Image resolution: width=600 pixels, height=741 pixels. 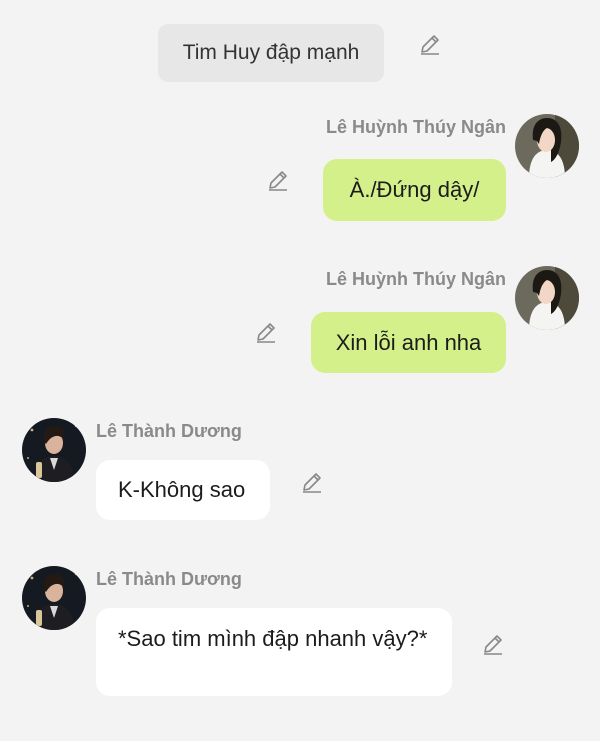 I want to click on message-text: K-Không sao, so click(x=182, y=489).